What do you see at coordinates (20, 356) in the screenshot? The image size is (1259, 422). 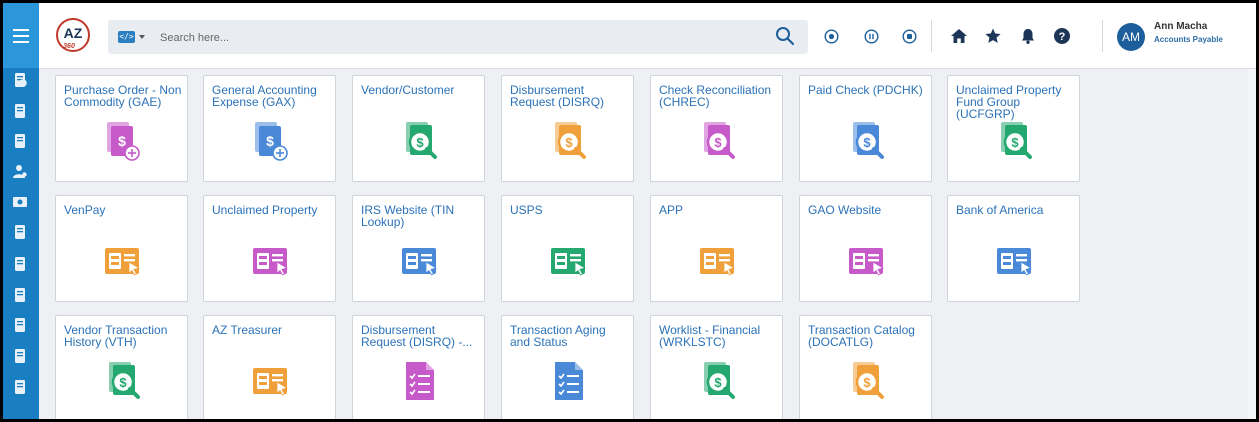 I see `rail-doc-user-icon` at bounding box center [20, 356].